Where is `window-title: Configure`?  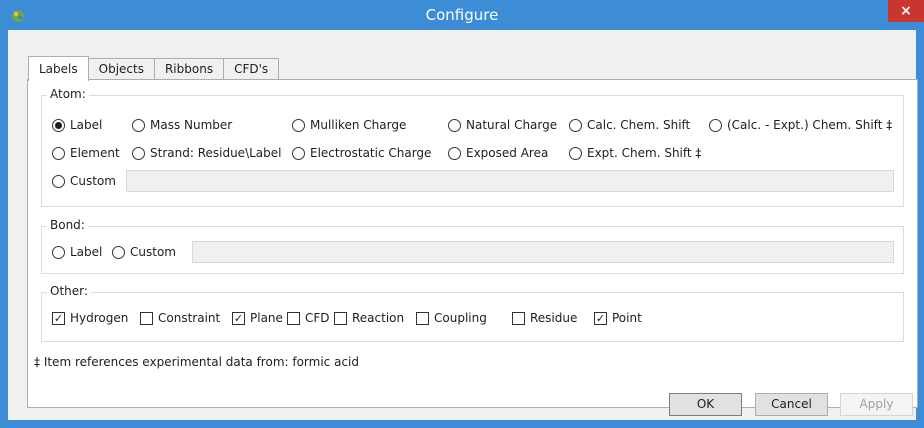
window-title: Configure is located at coordinates (462, 15).